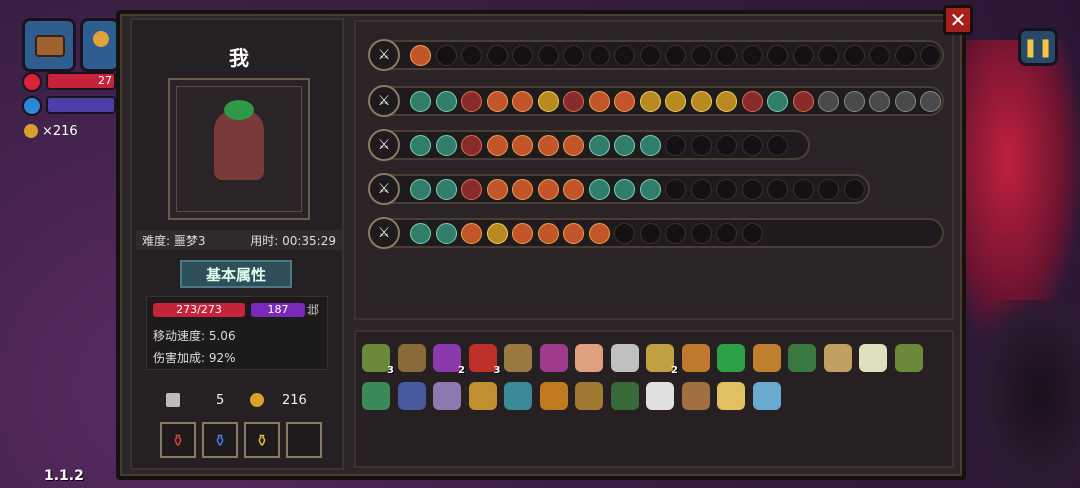 The width and height of the screenshot is (1080, 488). Describe the element at coordinates (220, 440) in the screenshot. I see `potion-slot-blue: ⚱` at that location.